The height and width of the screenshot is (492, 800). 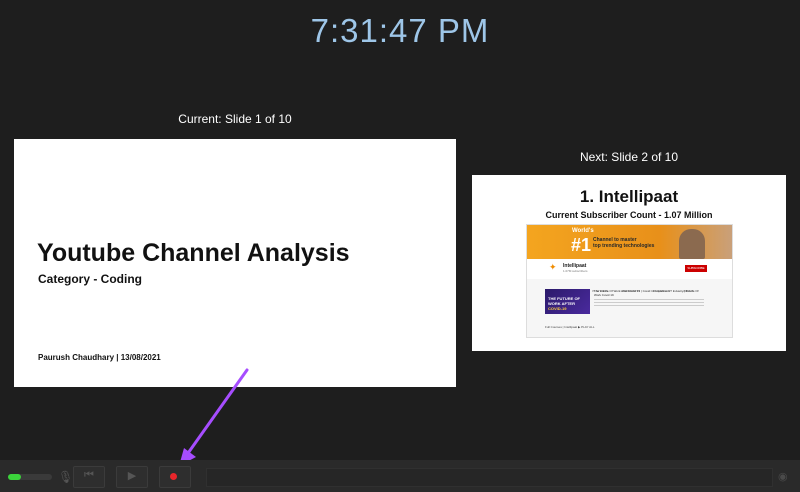 I want to click on play-button: ▶, so click(x=132, y=477).